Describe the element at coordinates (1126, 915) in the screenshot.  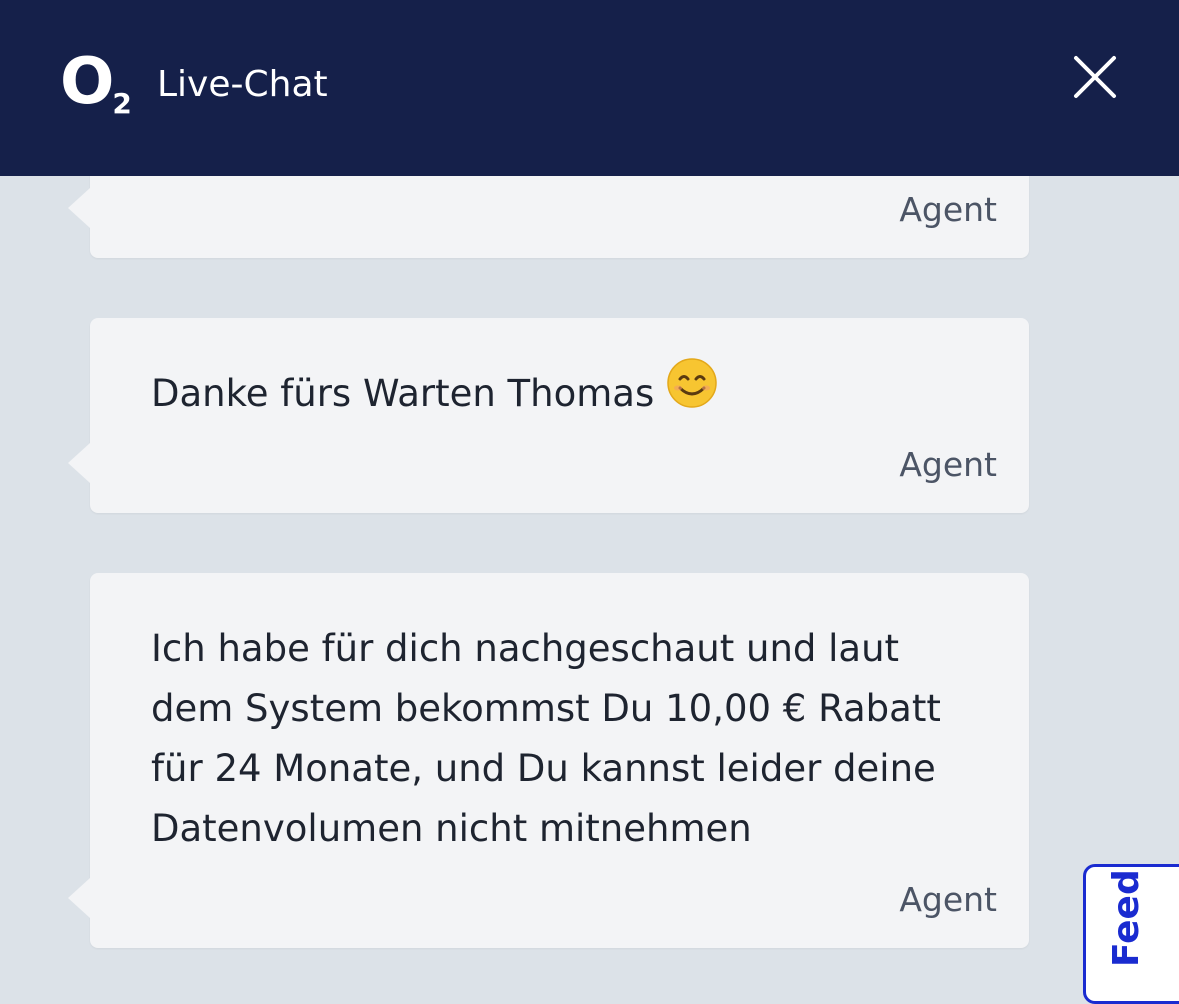
I see `feedback-label: Feedback` at that location.